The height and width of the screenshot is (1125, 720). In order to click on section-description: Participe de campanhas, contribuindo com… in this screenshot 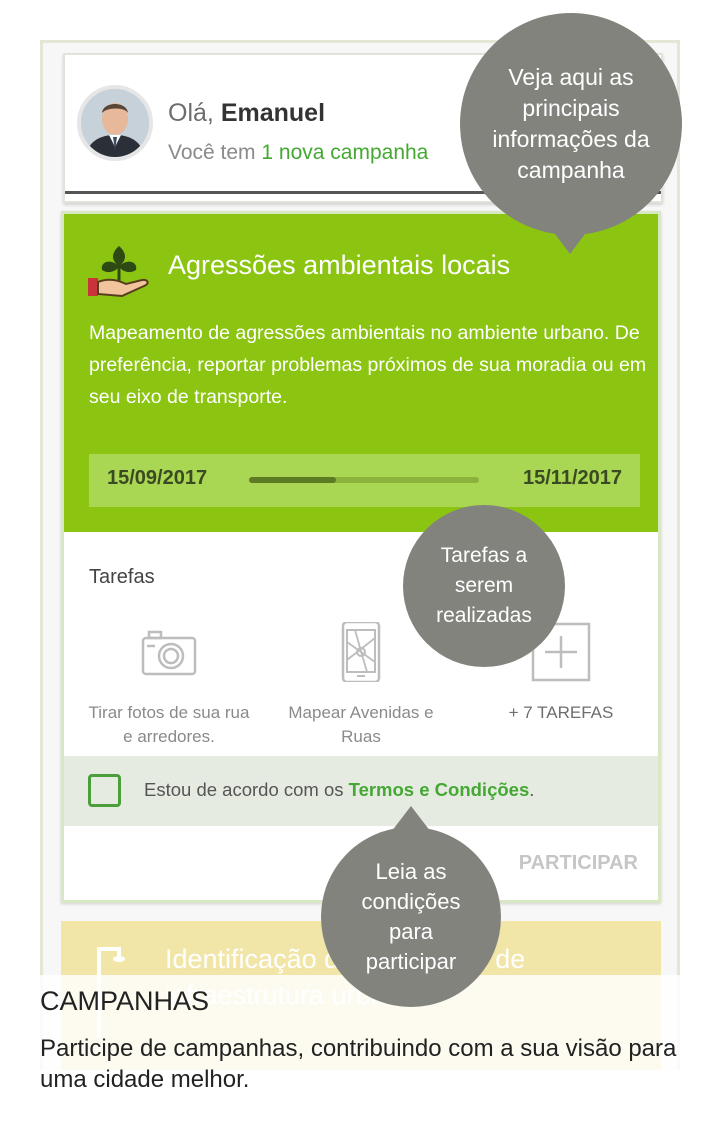, I will do `click(358, 1064)`.